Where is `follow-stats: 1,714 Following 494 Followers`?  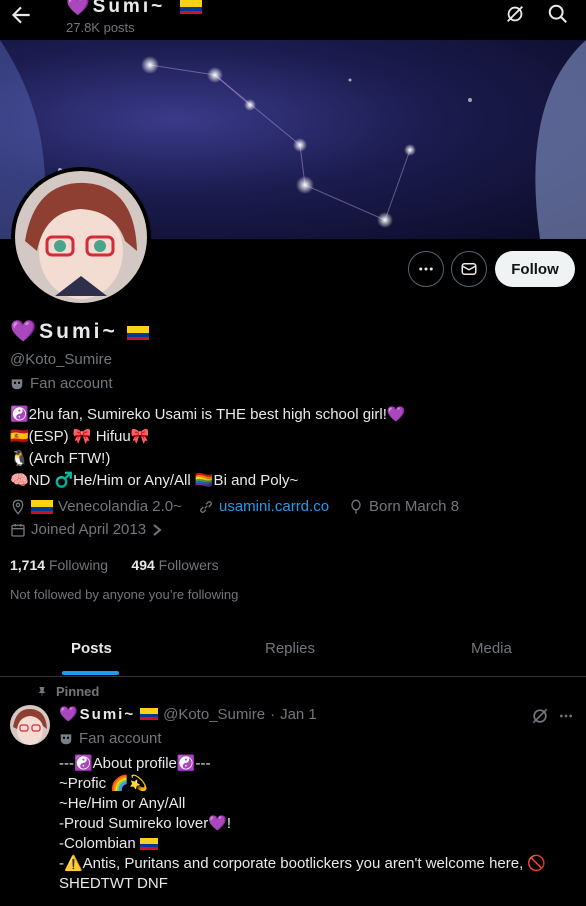 follow-stats: 1,714 Following 494 Followers is located at coordinates (114, 565).